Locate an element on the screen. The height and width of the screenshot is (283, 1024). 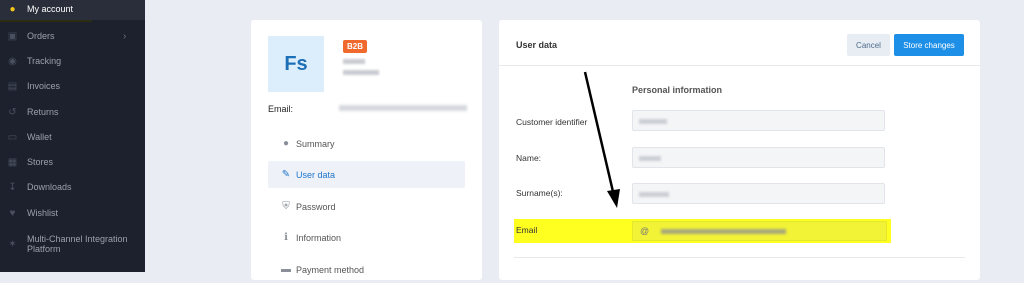
sidebar-item-invoices: ▤ Invoices is located at coordinates (72, 86).